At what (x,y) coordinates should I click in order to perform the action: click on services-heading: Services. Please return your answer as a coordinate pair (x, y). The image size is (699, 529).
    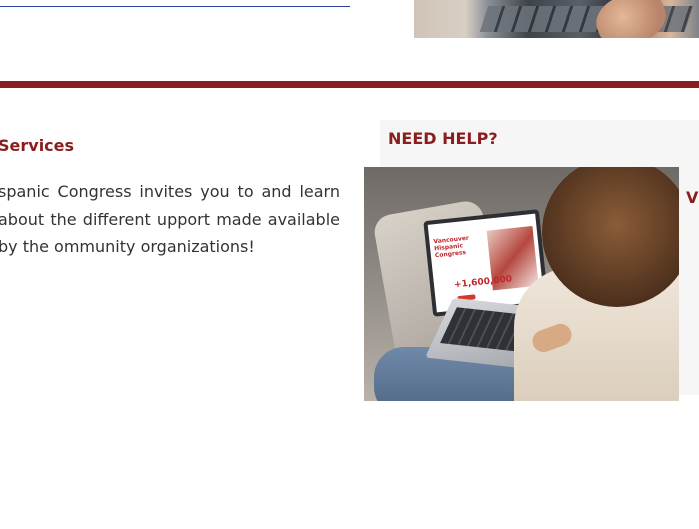
    Looking at the image, I should click on (37, 145).